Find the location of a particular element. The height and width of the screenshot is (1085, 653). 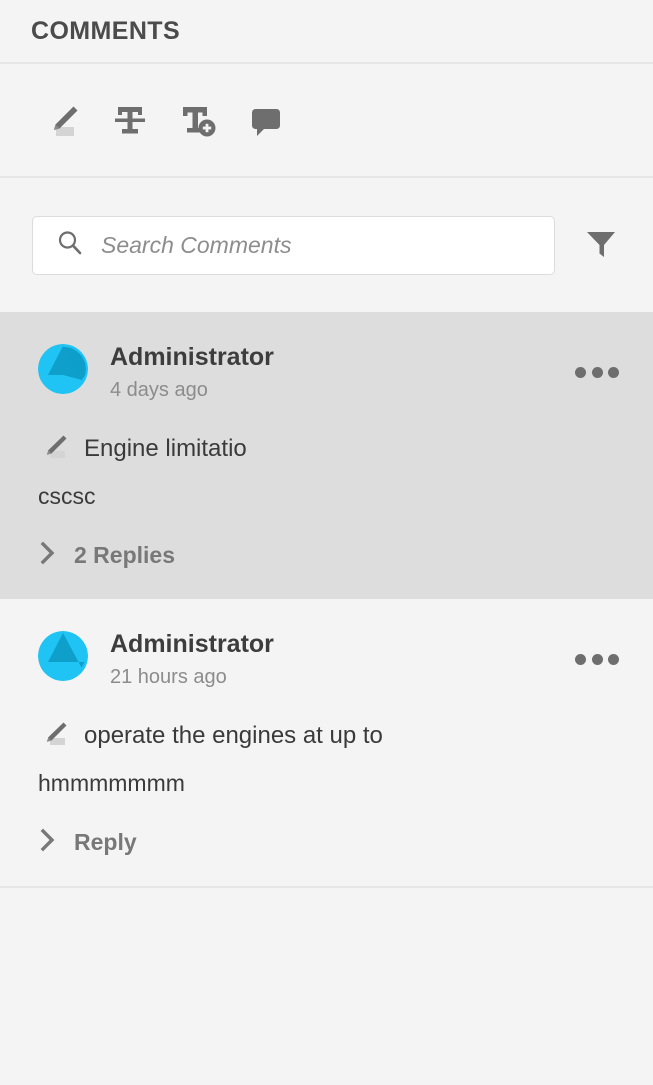

strikethrough-text-tool is located at coordinates (130, 120).